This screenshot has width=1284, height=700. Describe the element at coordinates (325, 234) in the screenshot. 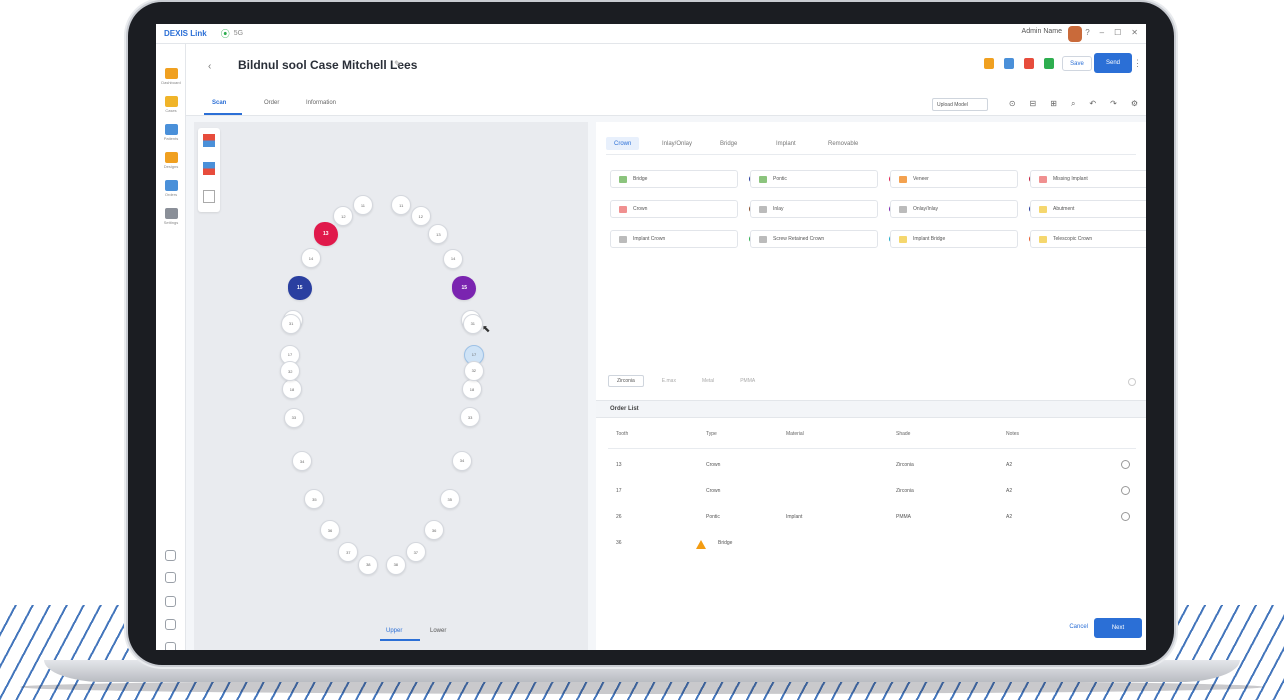

I see `upper-tooth-13: 13` at that location.